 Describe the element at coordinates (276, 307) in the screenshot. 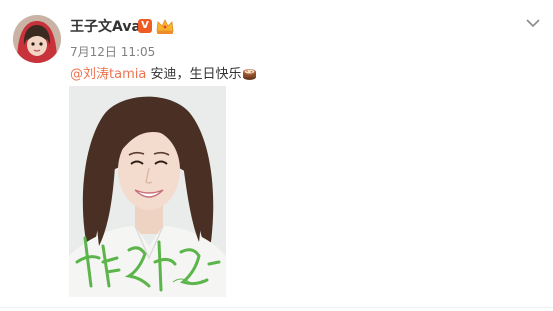

I see `divider` at that location.